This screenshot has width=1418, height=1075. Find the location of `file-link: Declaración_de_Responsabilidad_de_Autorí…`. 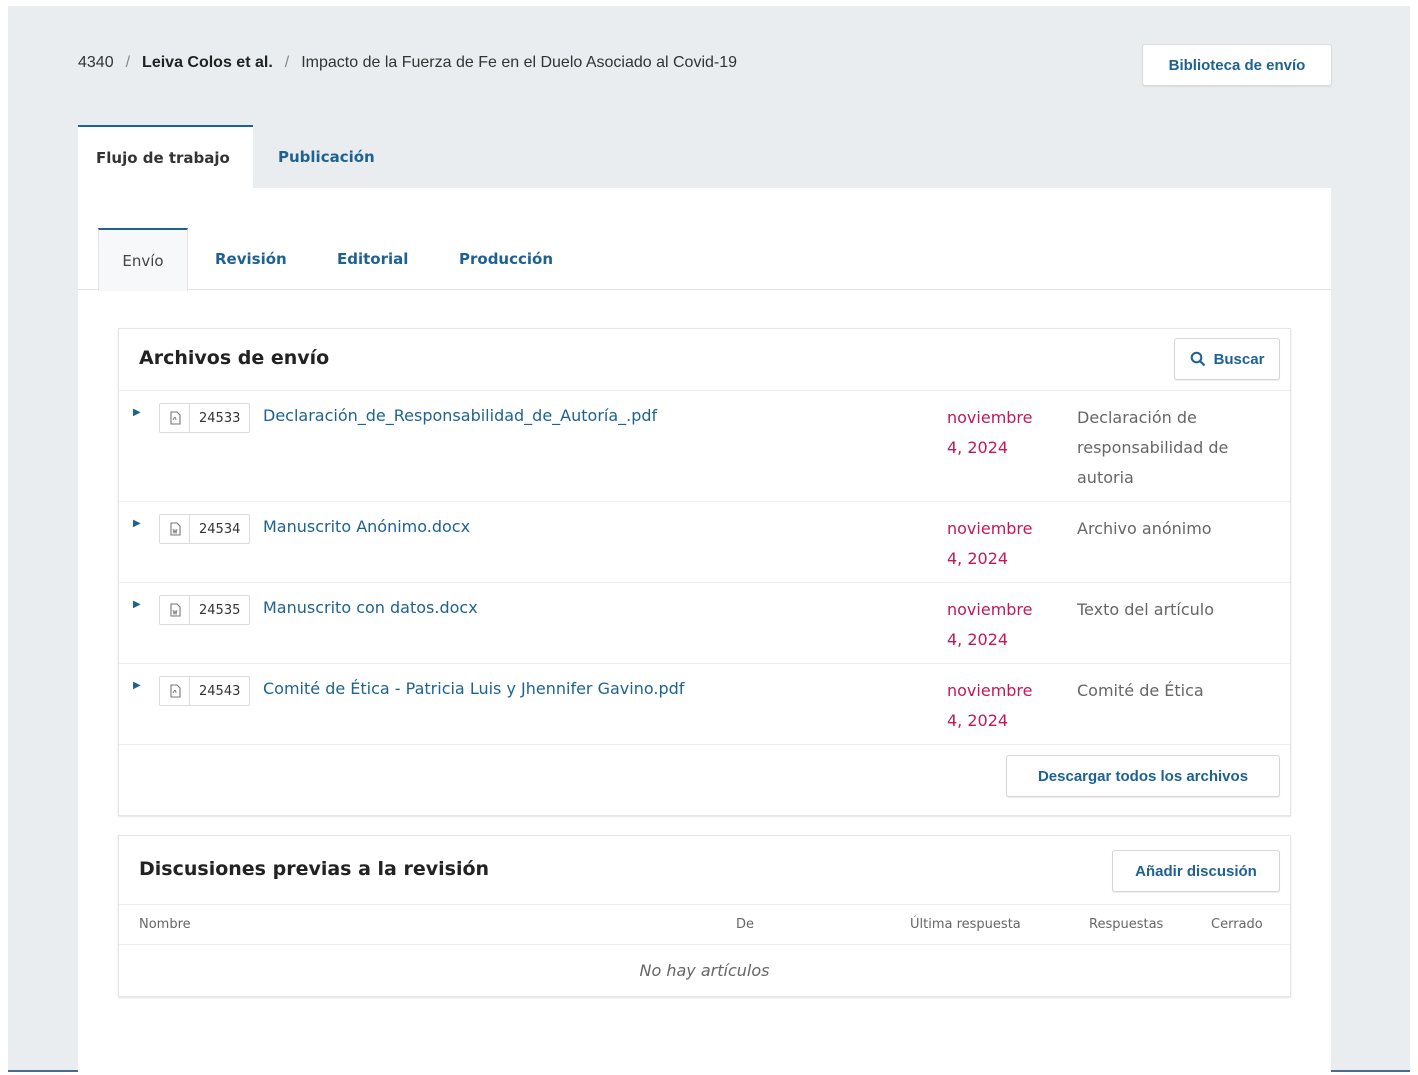

file-link: Declaración_de_Responsabilidad_de_Autorí… is located at coordinates (460, 415).